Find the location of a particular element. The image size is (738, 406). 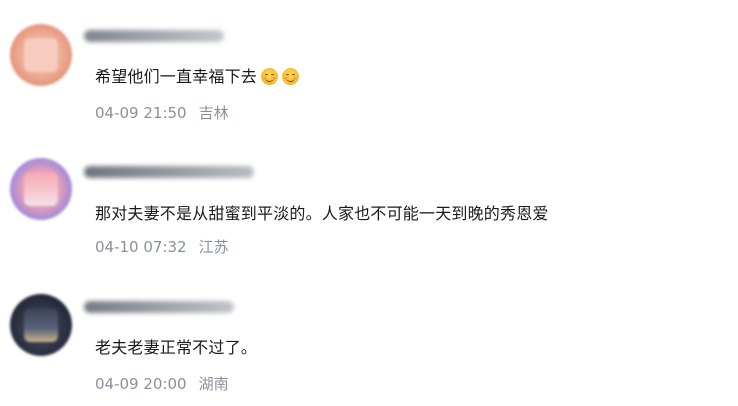

comment-text-content: 那对夫妻不是从甜蜜到平淡的。人家也不可能一天到晚的秀恩爱 is located at coordinates (322, 213).